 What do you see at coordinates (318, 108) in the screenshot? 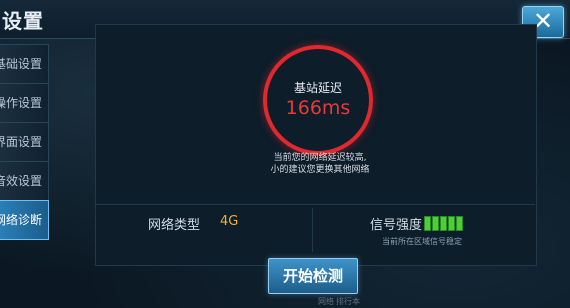
I see `latency-value: 166ms` at bounding box center [318, 108].